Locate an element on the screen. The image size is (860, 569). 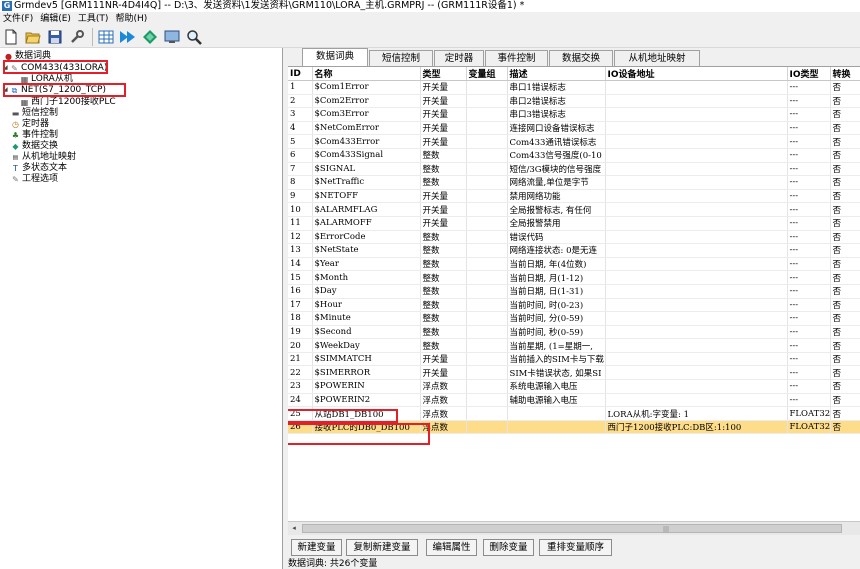
table-row: 7 $SIGNAL 整数 短信/3G模块的信号强度 --- 否 is located at coordinates (574, 169).